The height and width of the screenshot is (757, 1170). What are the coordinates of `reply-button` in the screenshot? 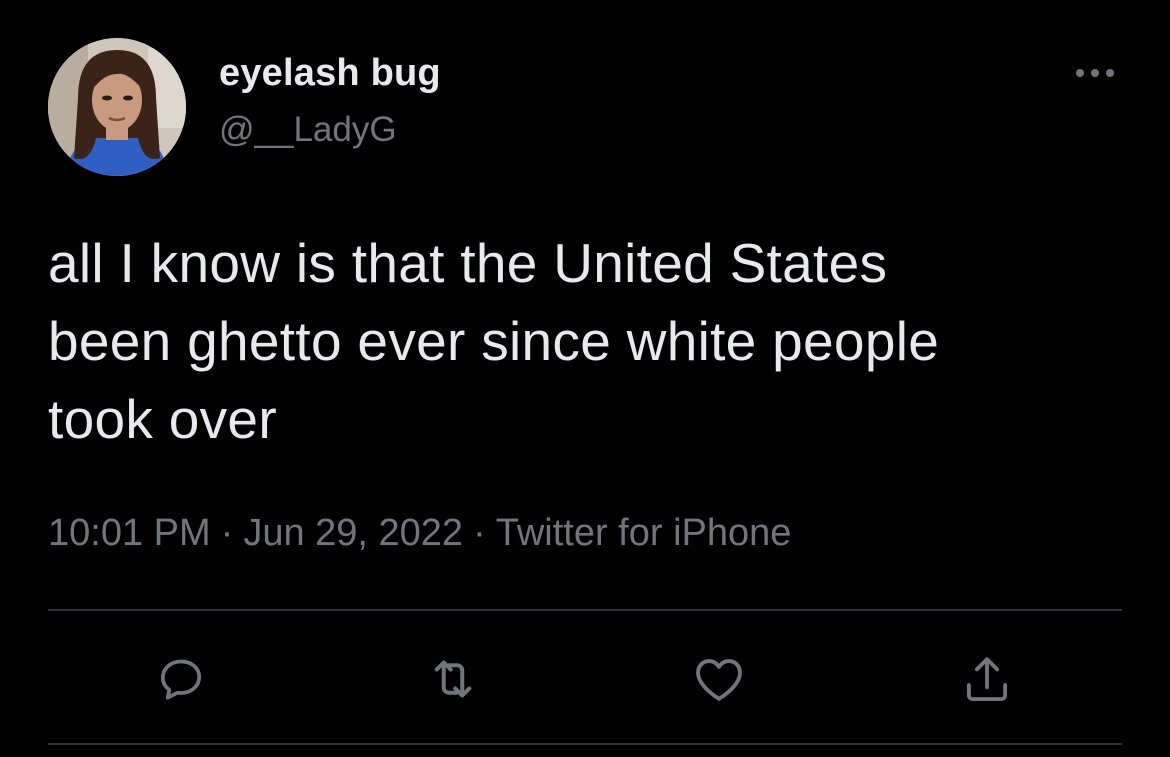 It's located at (181, 679).